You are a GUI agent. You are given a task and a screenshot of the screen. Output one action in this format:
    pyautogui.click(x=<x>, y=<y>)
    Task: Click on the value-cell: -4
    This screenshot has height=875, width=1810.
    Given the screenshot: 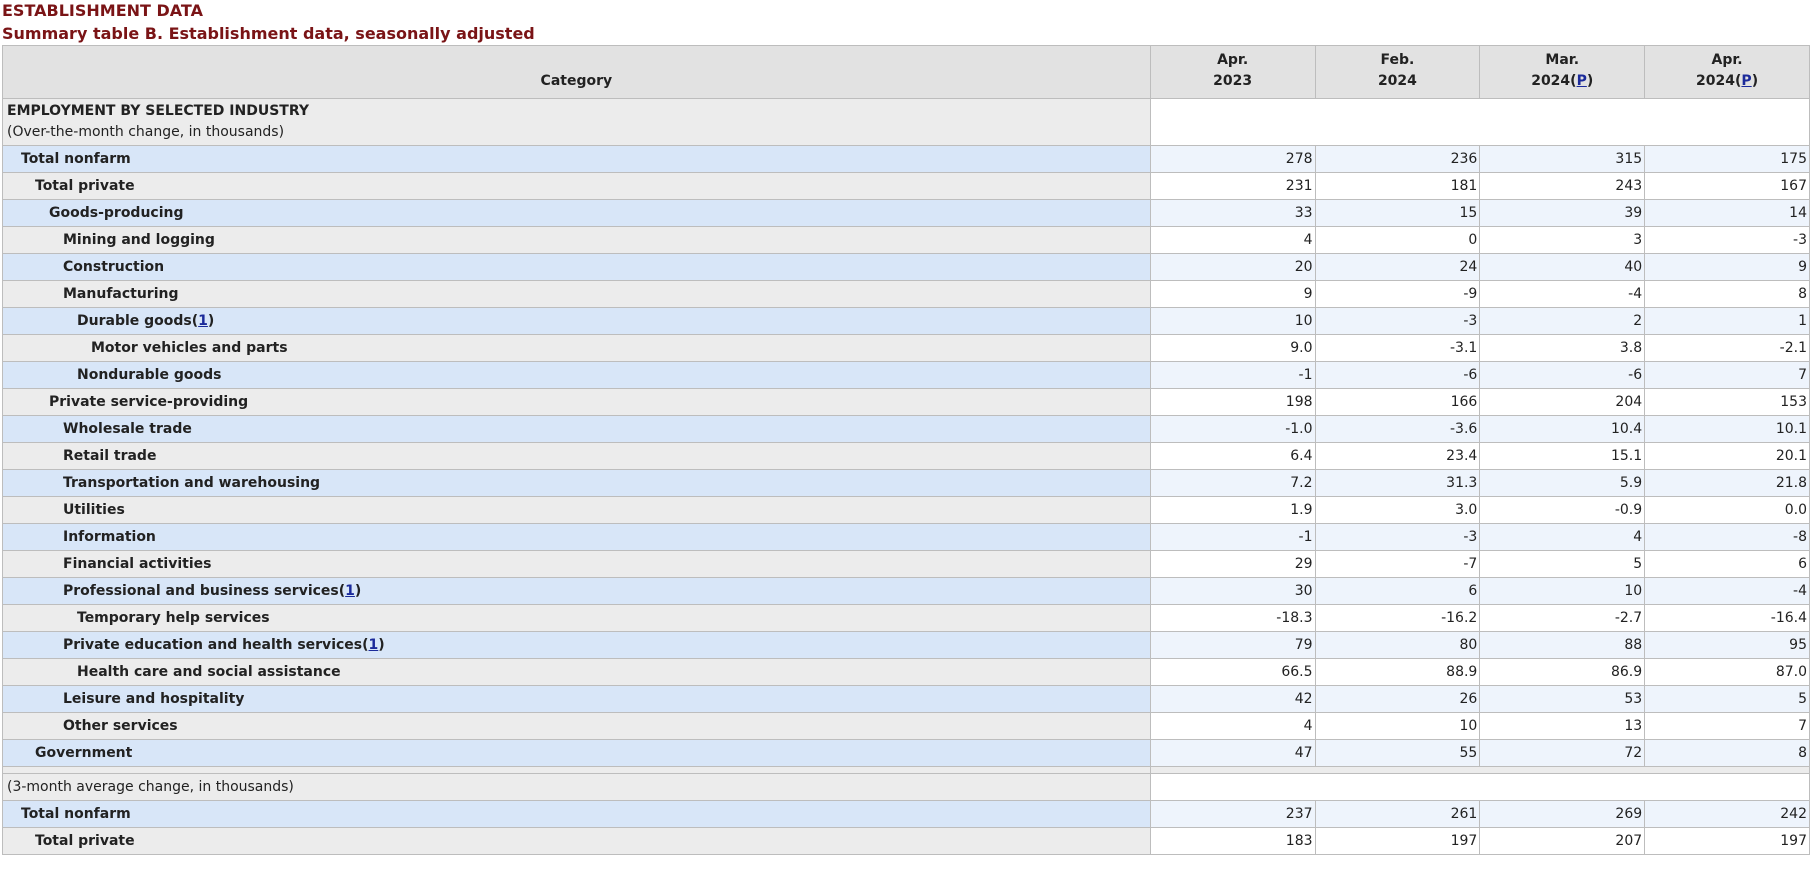 What is the action you would take?
    pyautogui.click(x=1727, y=591)
    